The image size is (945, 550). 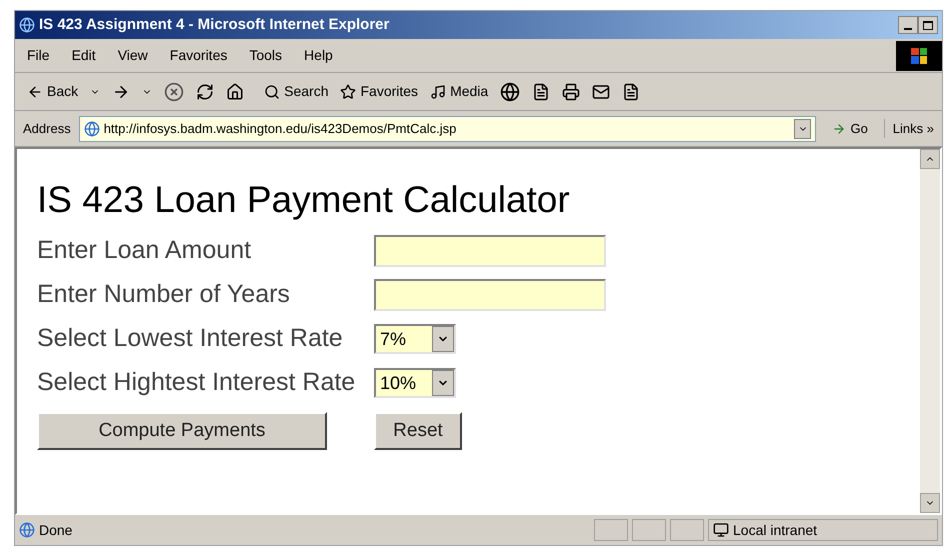 What do you see at coordinates (272, 92) in the screenshot?
I see `search-icon` at bounding box center [272, 92].